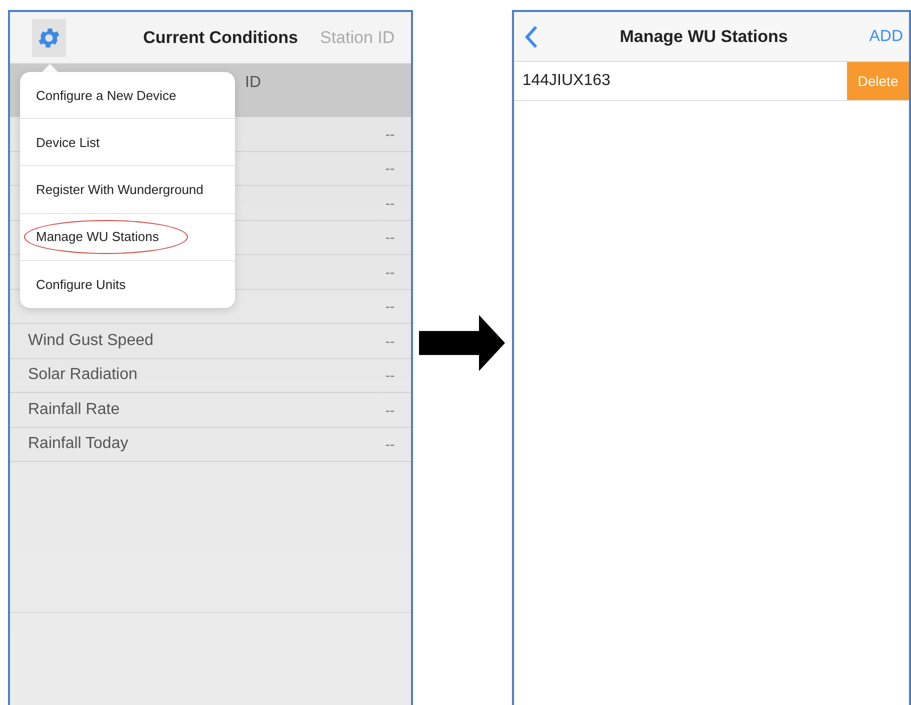 The height and width of the screenshot is (705, 911). Describe the element at coordinates (703, 36) in the screenshot. I see `screen-title: Manage WU Stations` at that location.